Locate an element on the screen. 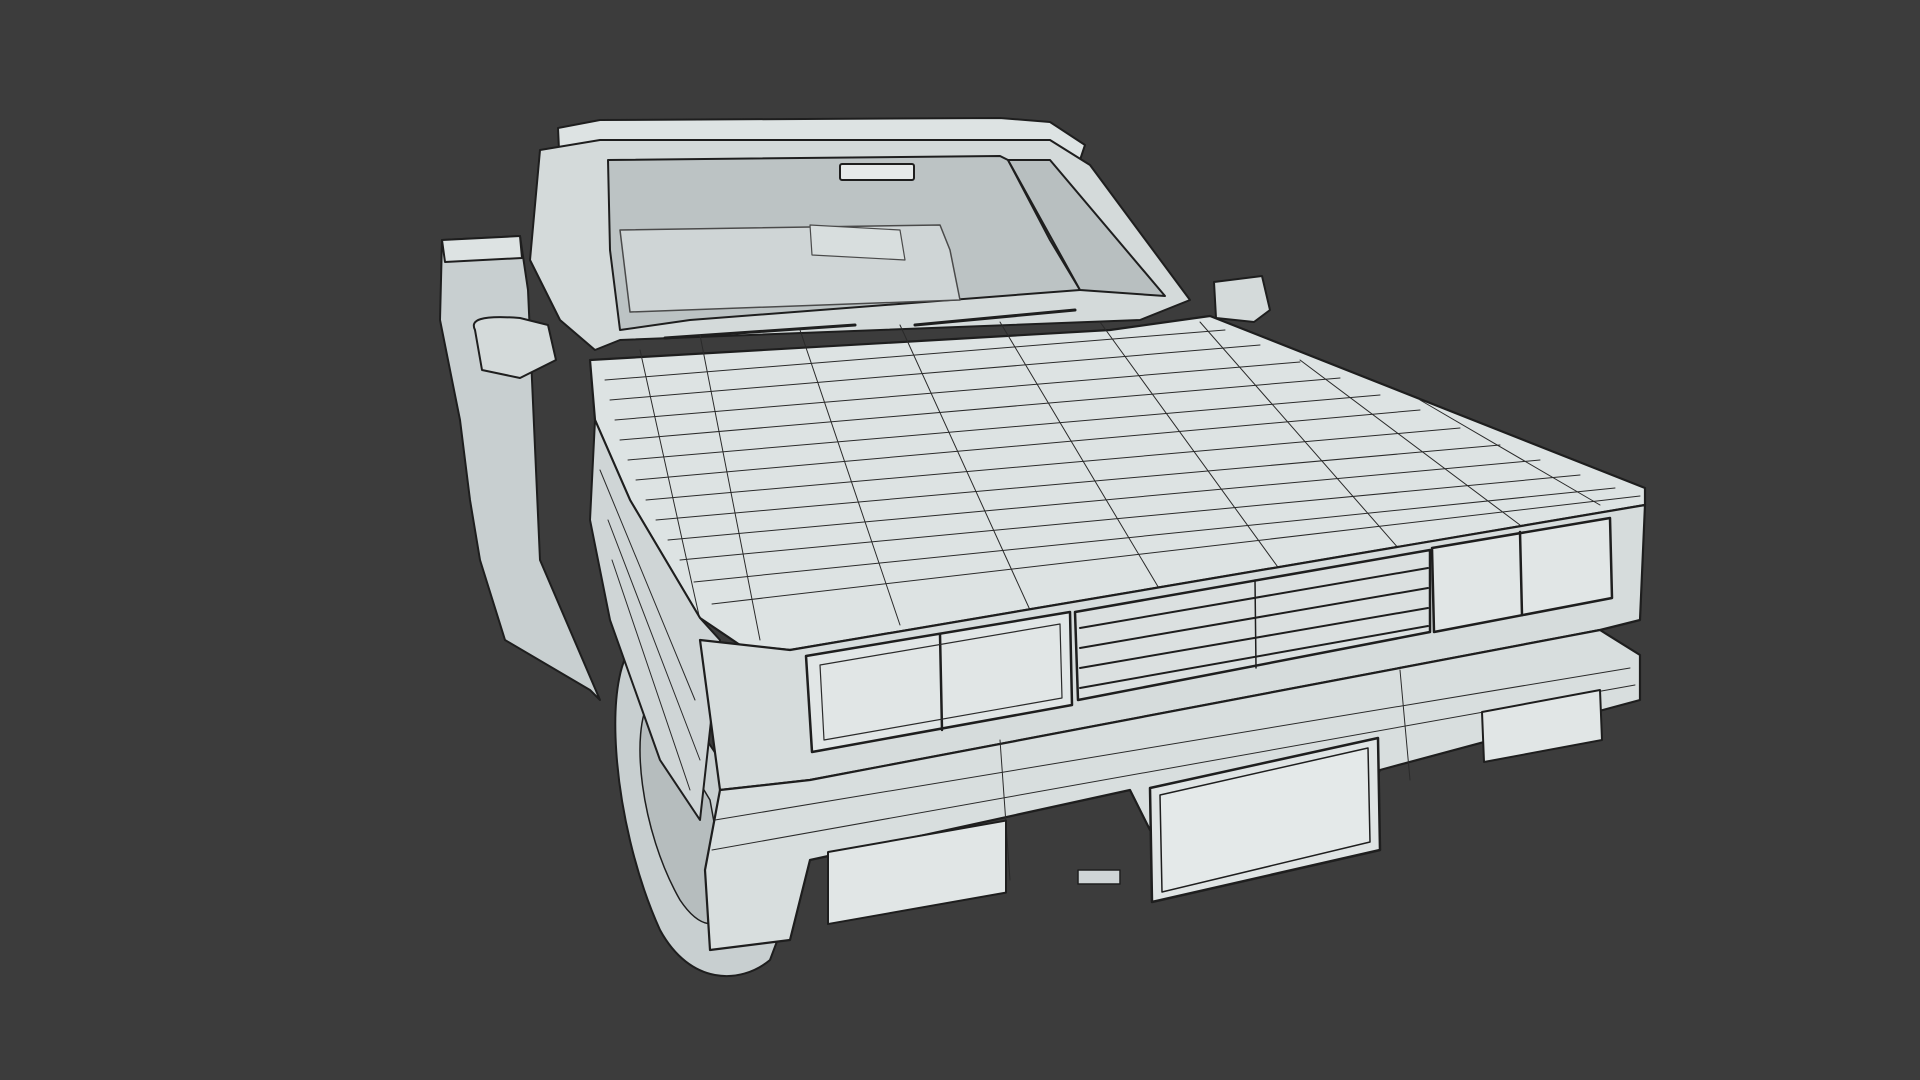 Image resolution: width=1920 pixels, height=1080 pixels. rearview-mirror is located at coordinates (877, 172).